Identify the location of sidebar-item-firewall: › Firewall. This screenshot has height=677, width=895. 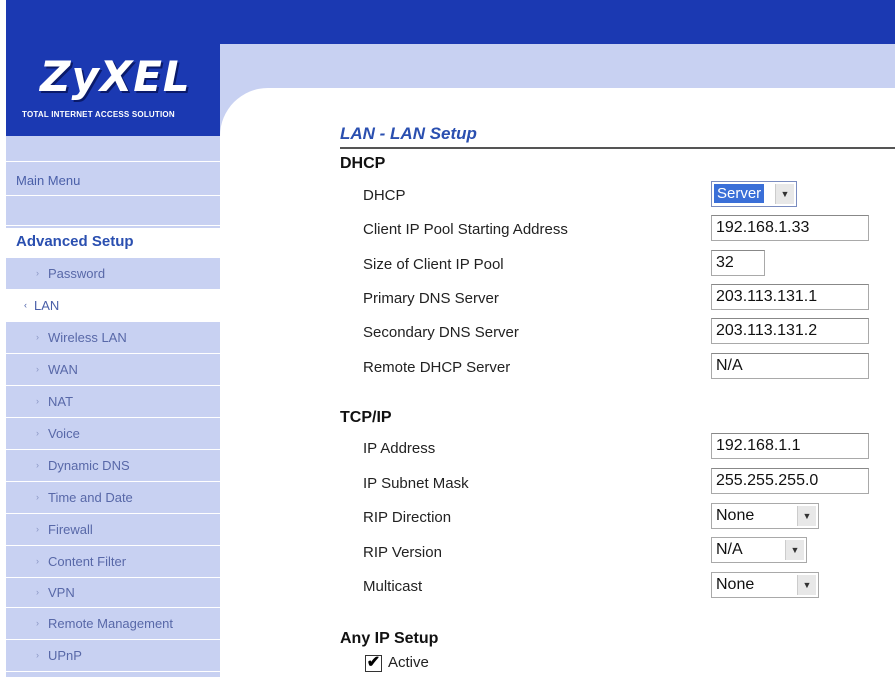
(113, 530).